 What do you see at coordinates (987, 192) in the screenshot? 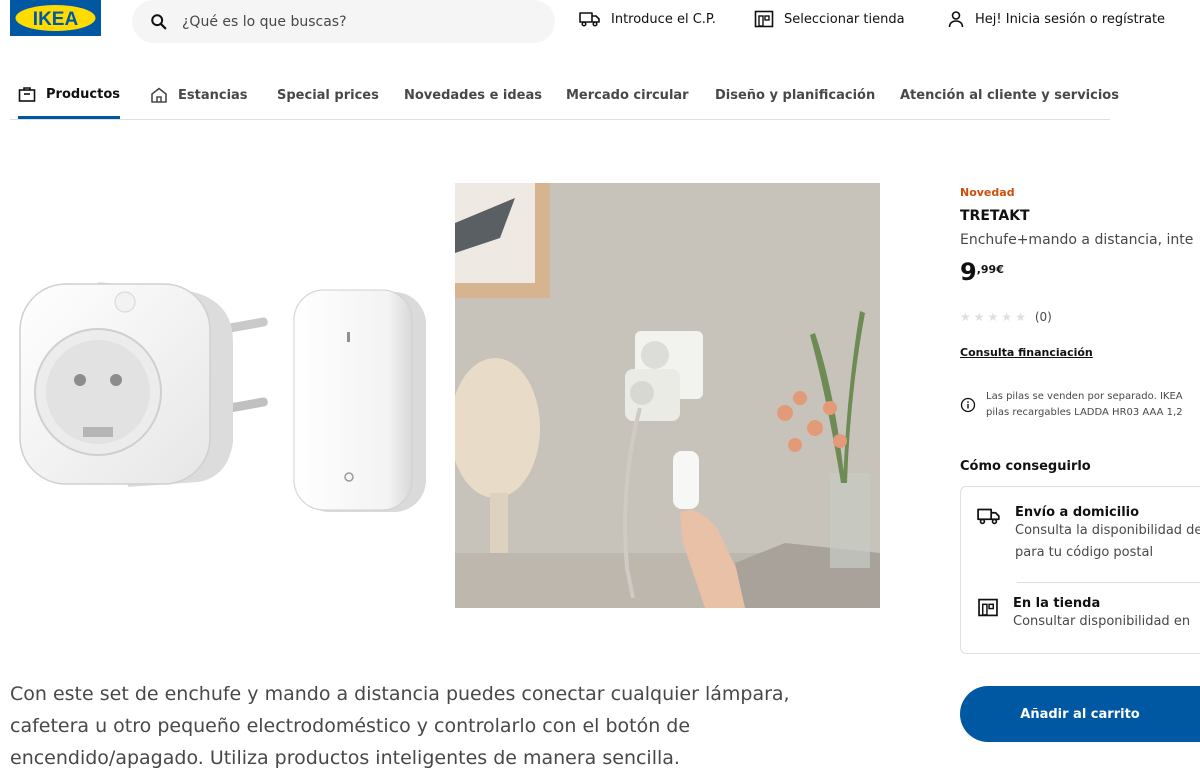
I see `new-badge: Novedad` at bounding box center [987, 192].